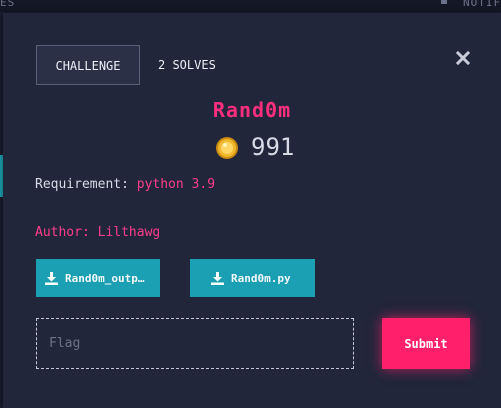  I want to click on close-icon, so click(463, 58).